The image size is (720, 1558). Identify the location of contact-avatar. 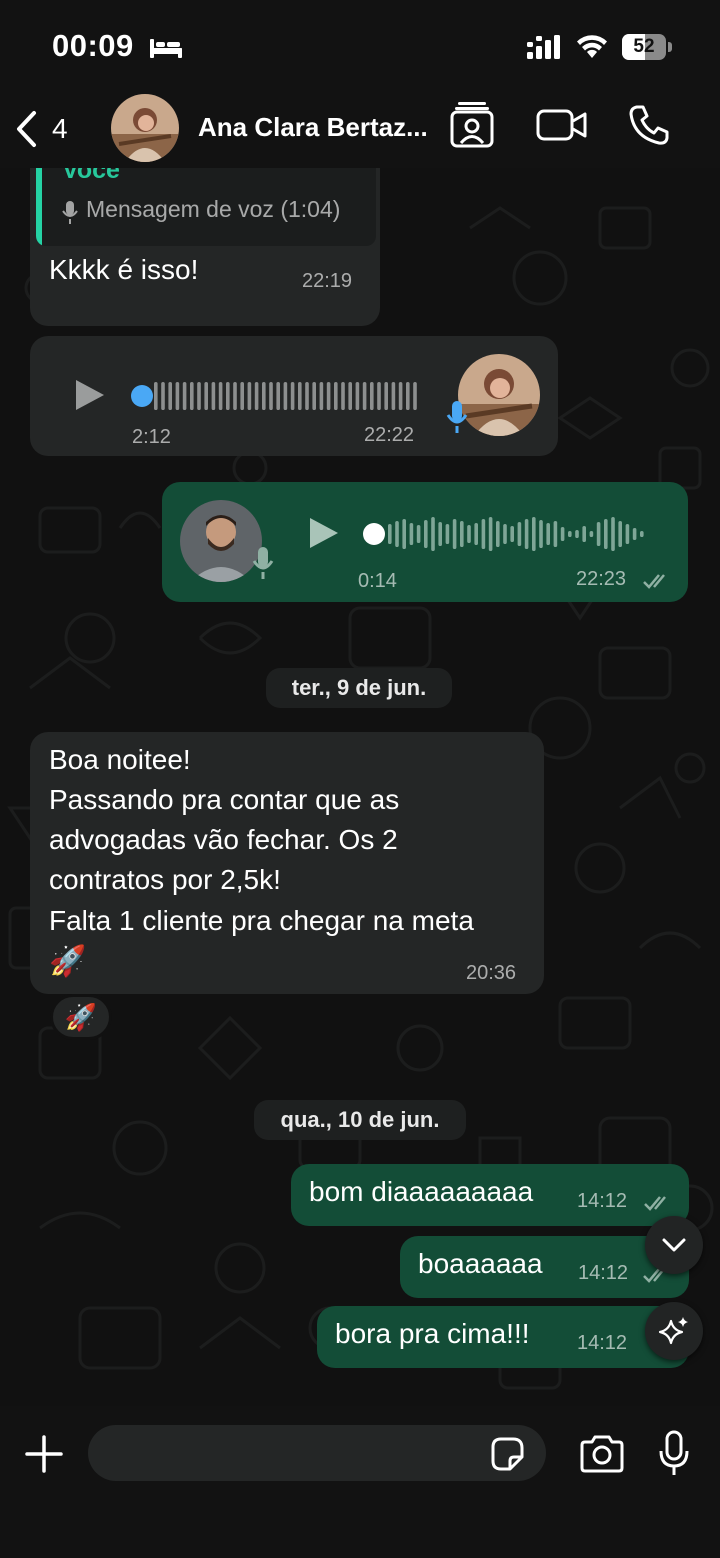
(145, 128).